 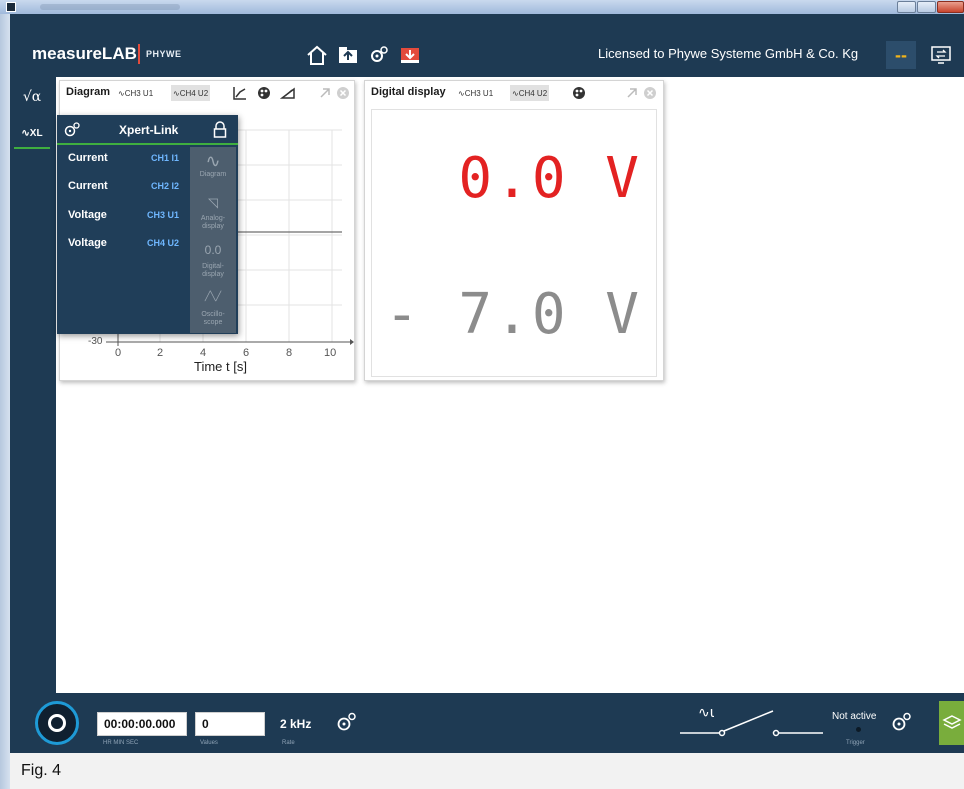 I want to click on x-axis-label: Time t [s], so click(x=220, y=366).